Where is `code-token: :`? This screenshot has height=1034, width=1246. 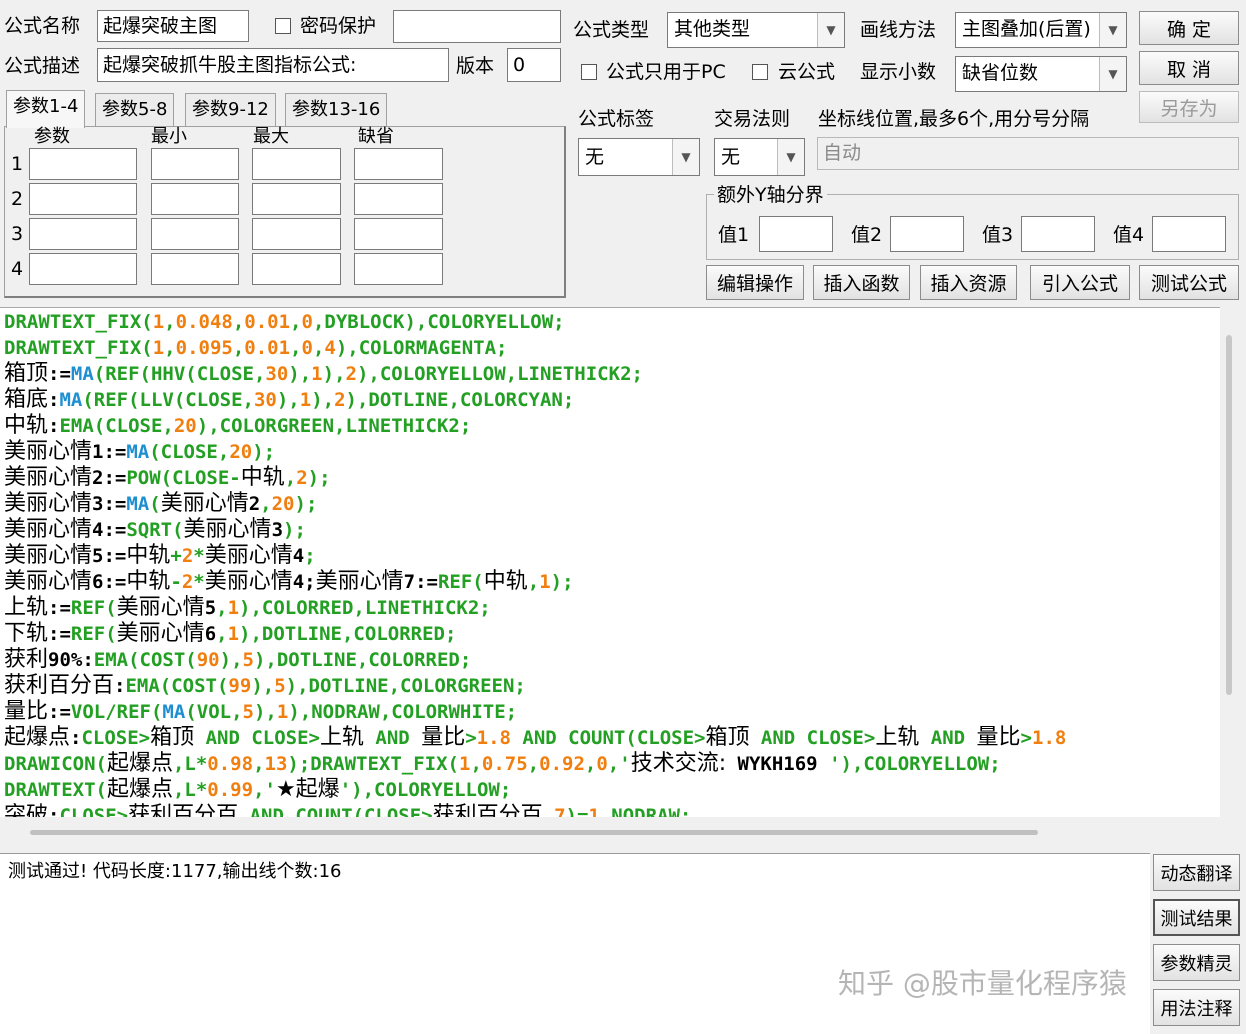
code-token: : is located at coordinates (76, 738).